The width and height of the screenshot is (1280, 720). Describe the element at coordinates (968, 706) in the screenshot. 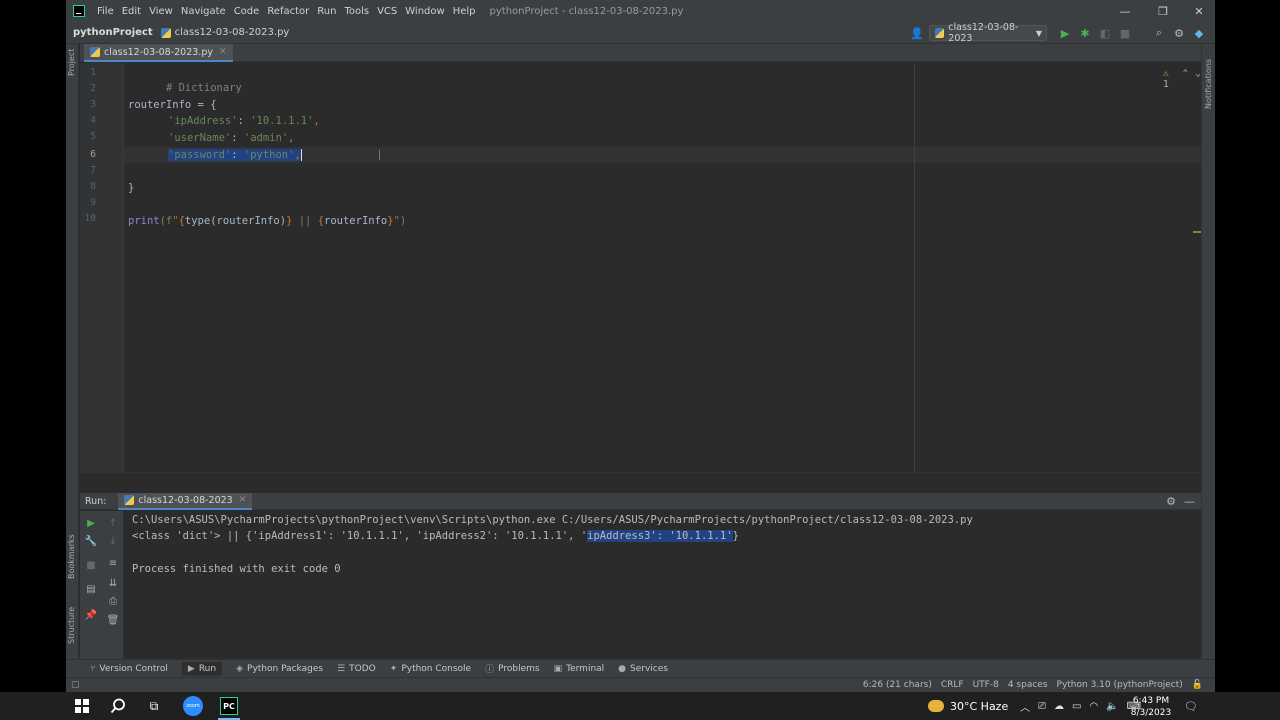

I see `weather-widget: 30°C Haze` at that location.